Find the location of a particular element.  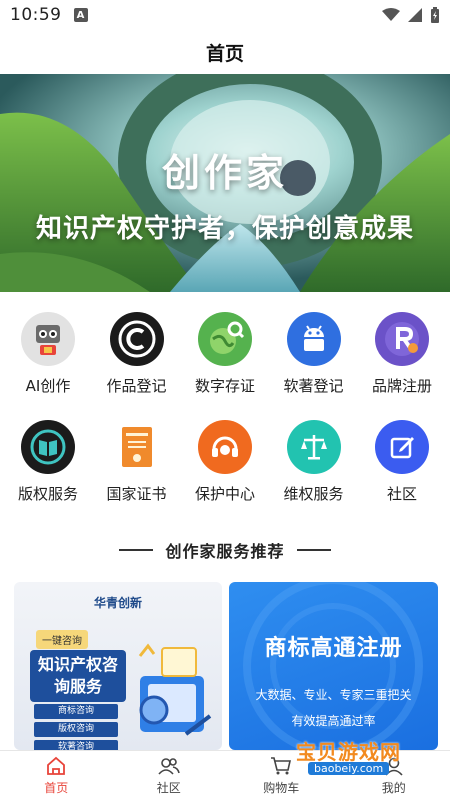

feature-brand-registration: 品牌注册 is located at coordinates (402, 366).